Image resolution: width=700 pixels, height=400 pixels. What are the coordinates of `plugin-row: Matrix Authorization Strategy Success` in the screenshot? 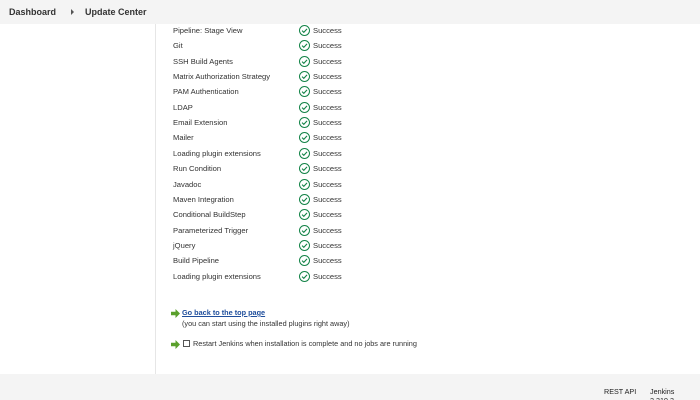 It's located at (323, 76).